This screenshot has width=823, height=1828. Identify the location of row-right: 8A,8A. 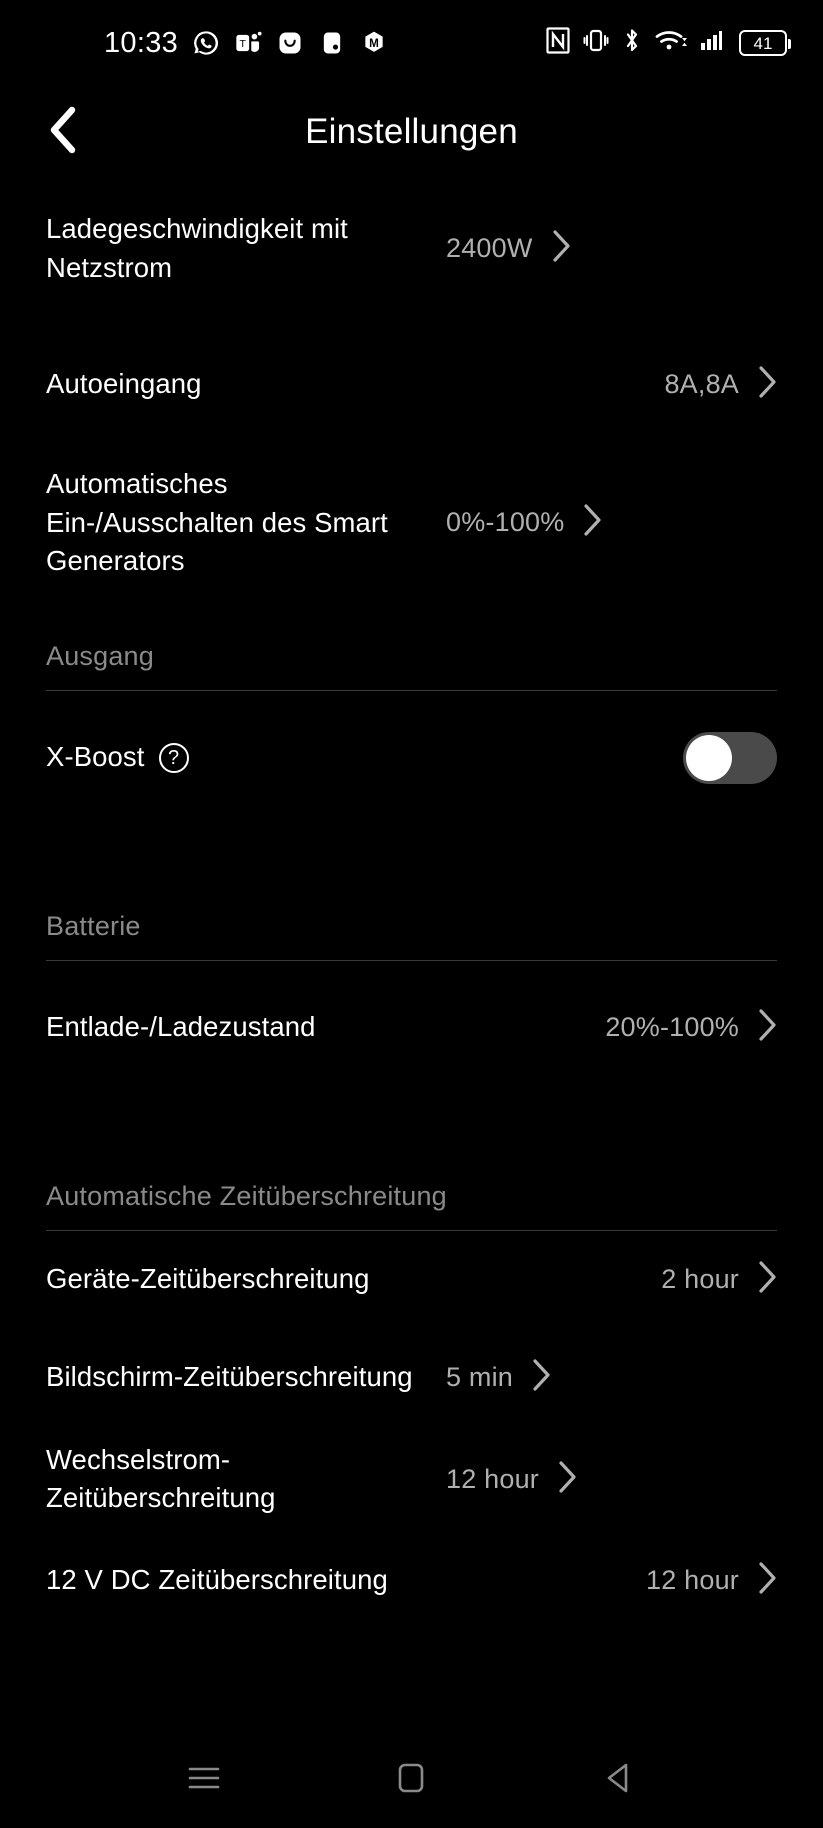
(720, 384).